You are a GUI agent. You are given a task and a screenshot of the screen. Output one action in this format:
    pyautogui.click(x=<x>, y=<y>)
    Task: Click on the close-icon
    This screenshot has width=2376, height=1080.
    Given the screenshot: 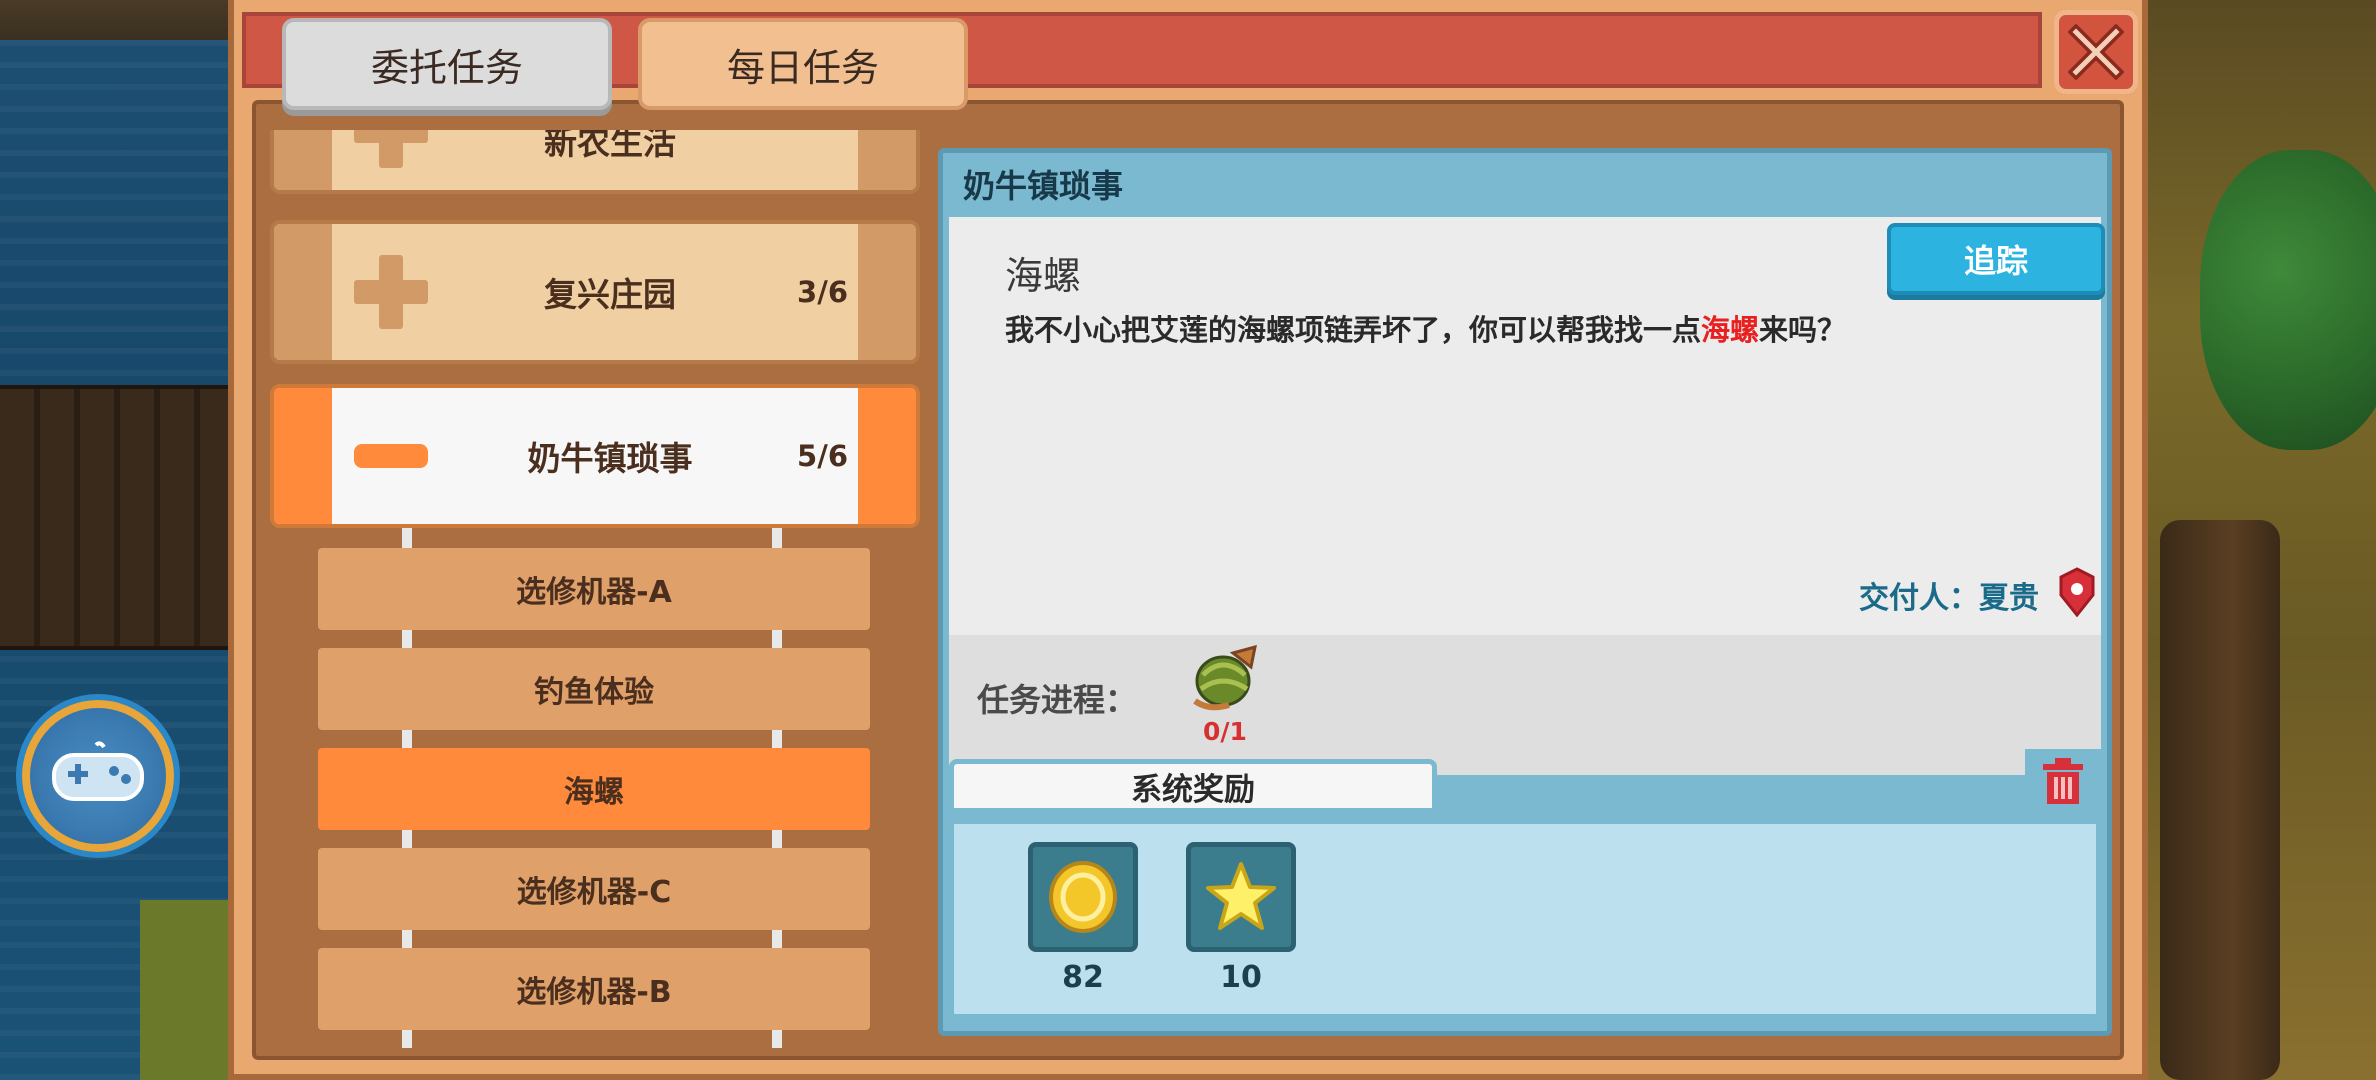 What is the action you would take?
    pyautogui.click(x=2096, y=52)
    